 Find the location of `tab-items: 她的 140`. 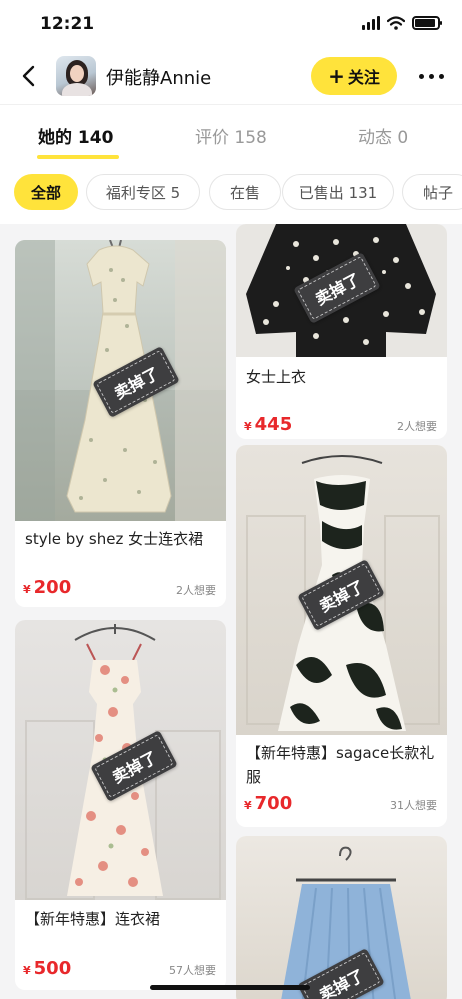

tab-items: 她的 140 is located at coordinates (75, 135).